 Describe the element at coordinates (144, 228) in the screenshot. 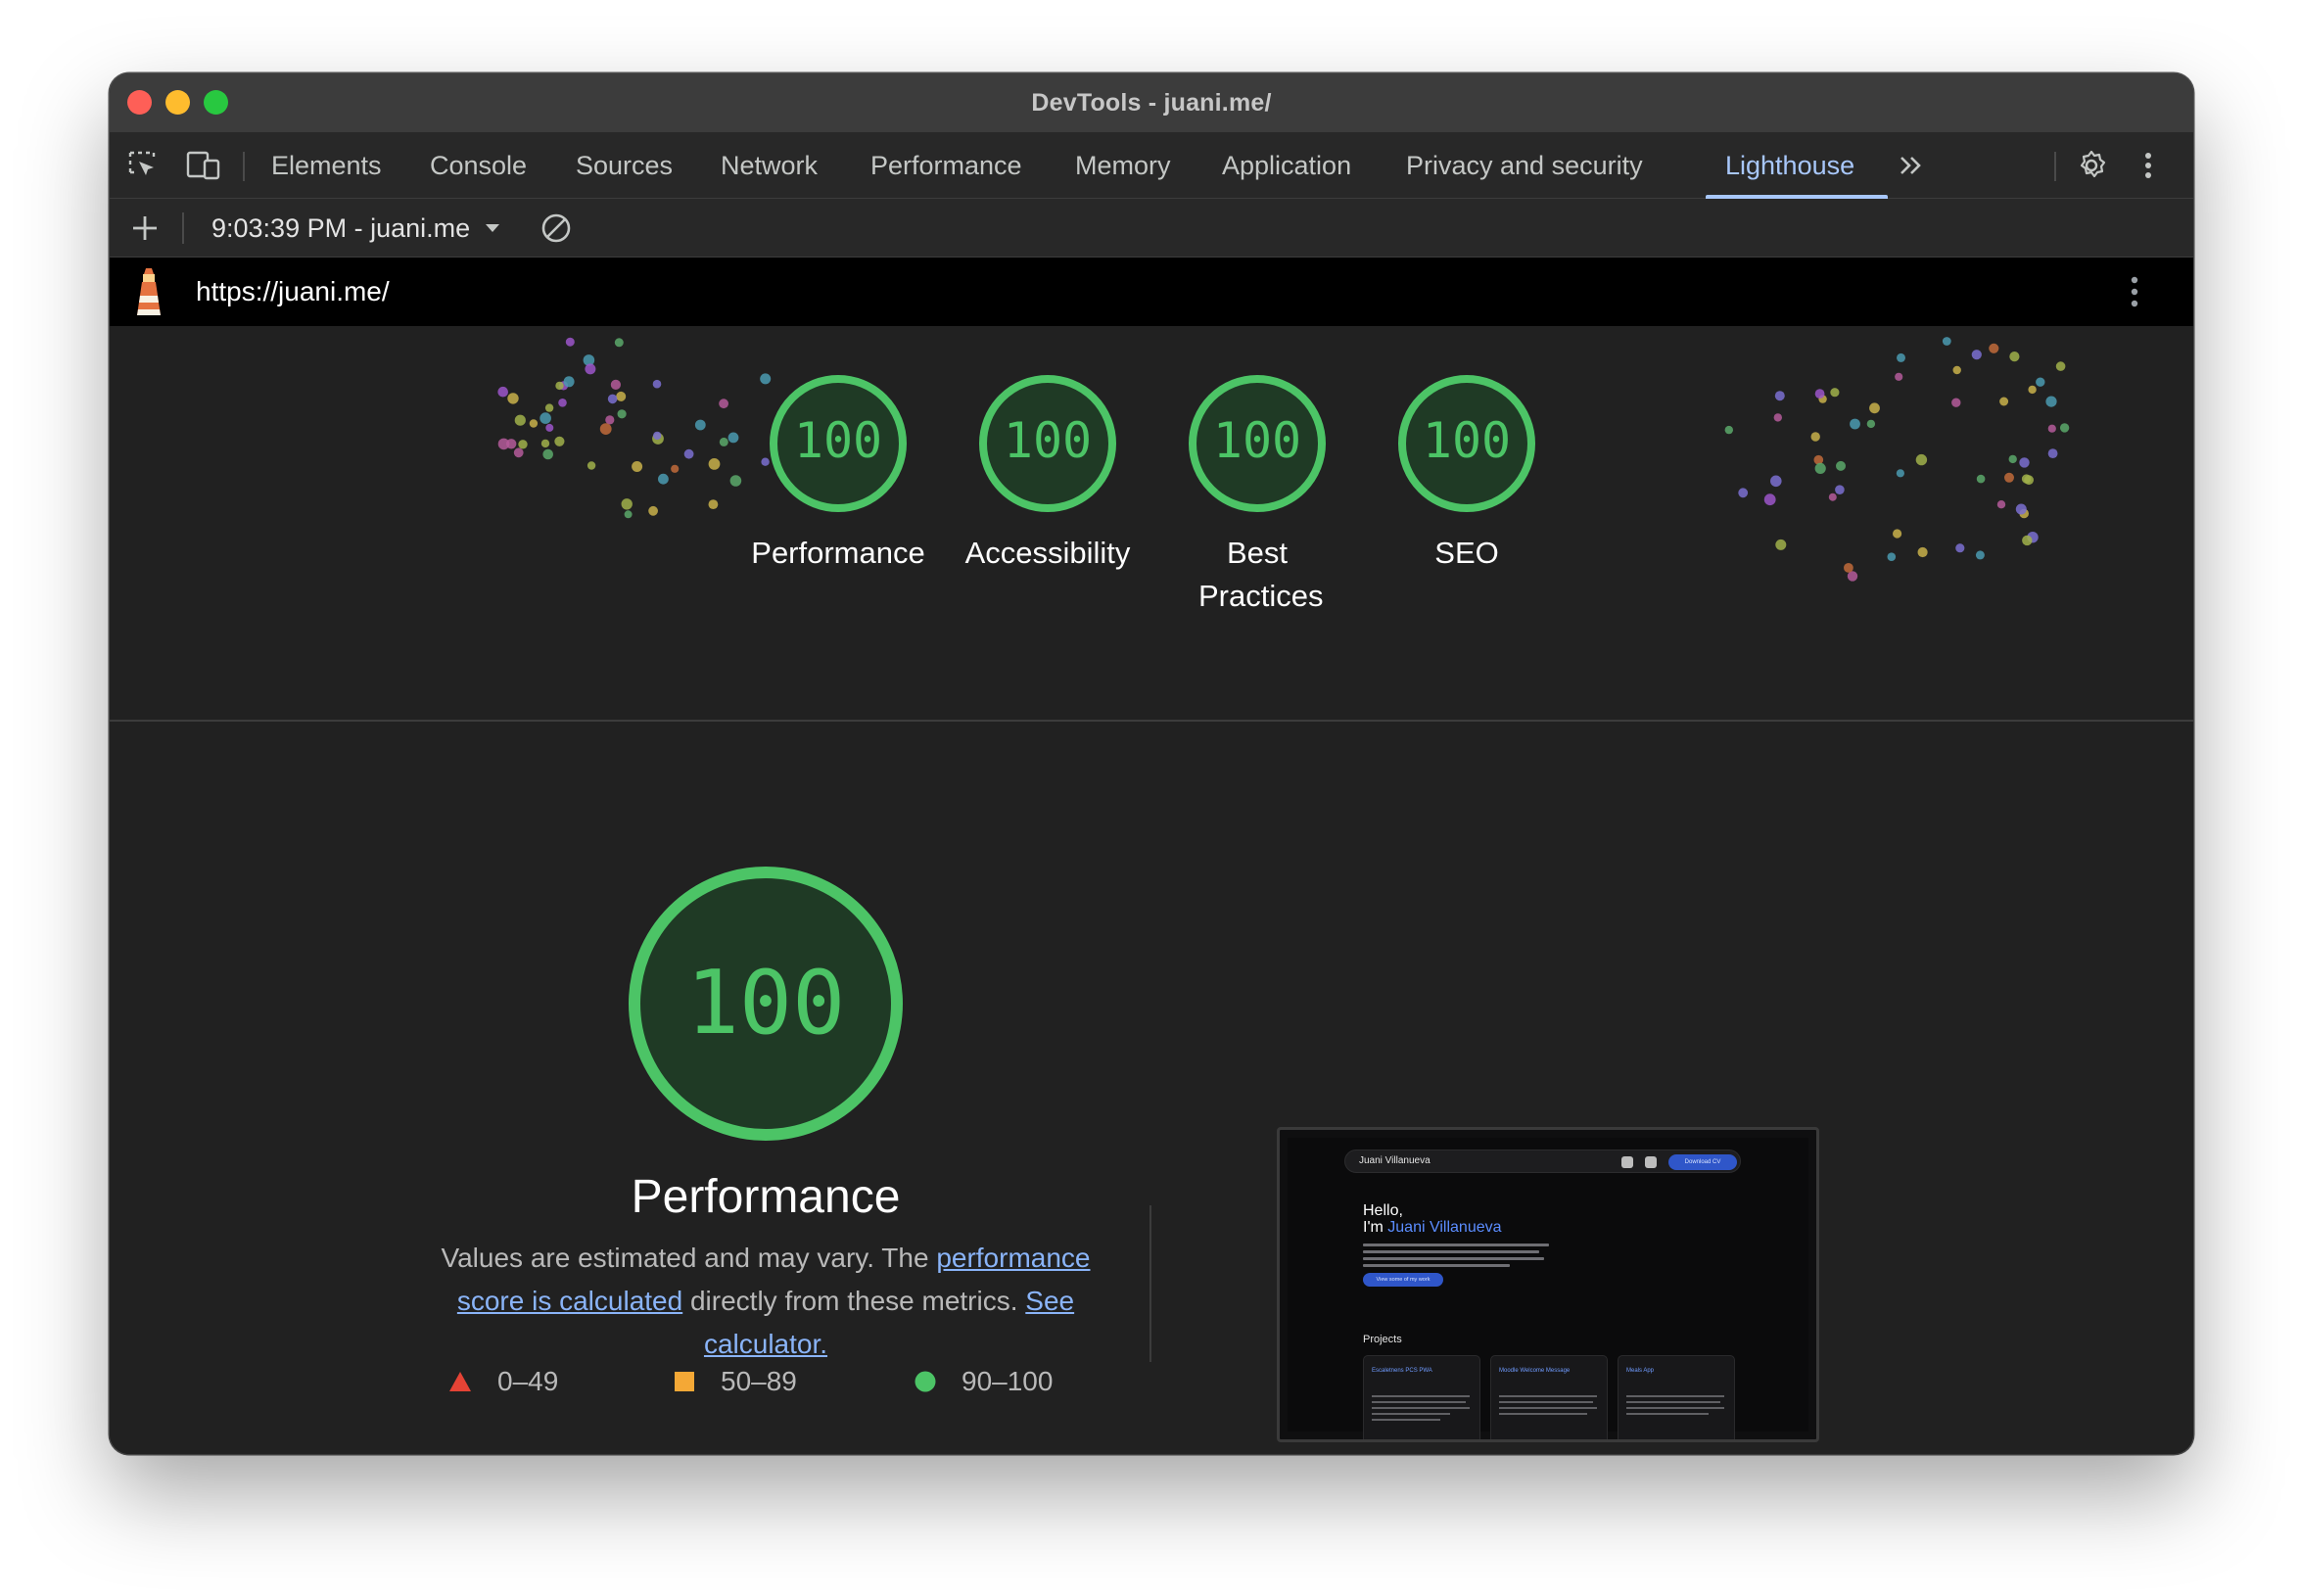

I see `new-report-plus-icon` at that location.